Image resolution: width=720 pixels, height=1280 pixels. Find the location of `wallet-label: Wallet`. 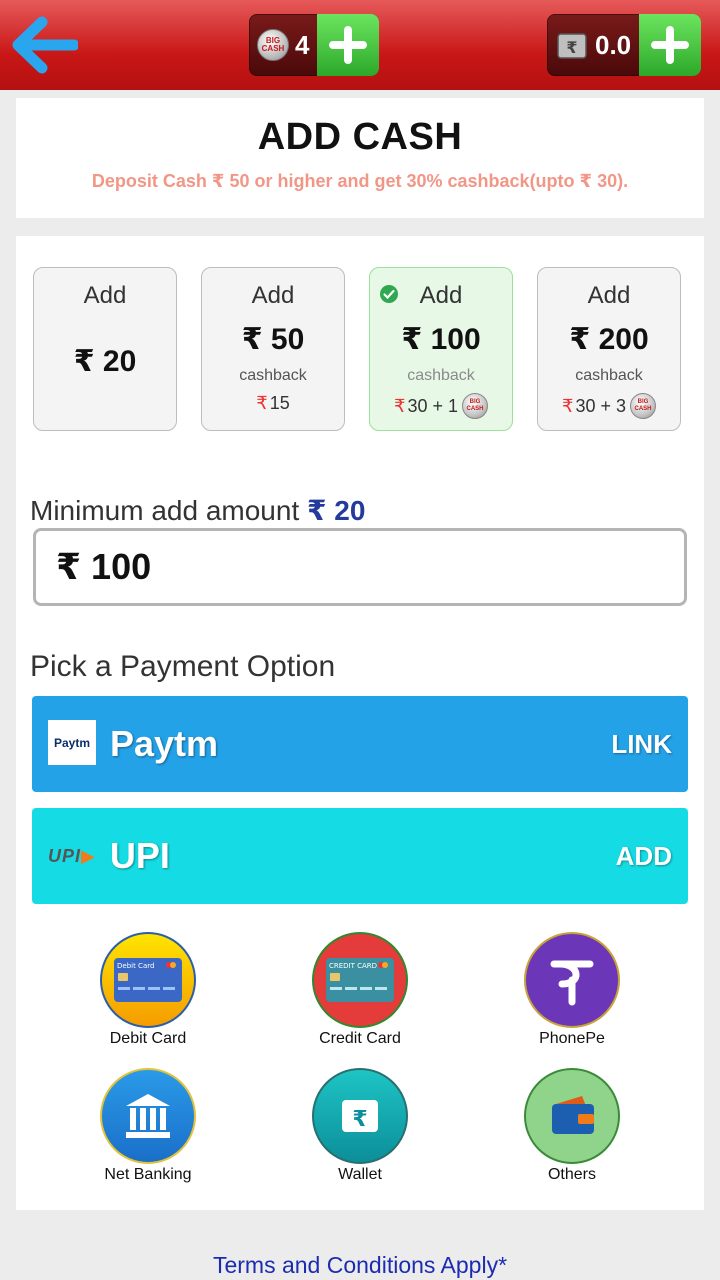

wallet-label: Wallet is located at coordinates (360, 1174).